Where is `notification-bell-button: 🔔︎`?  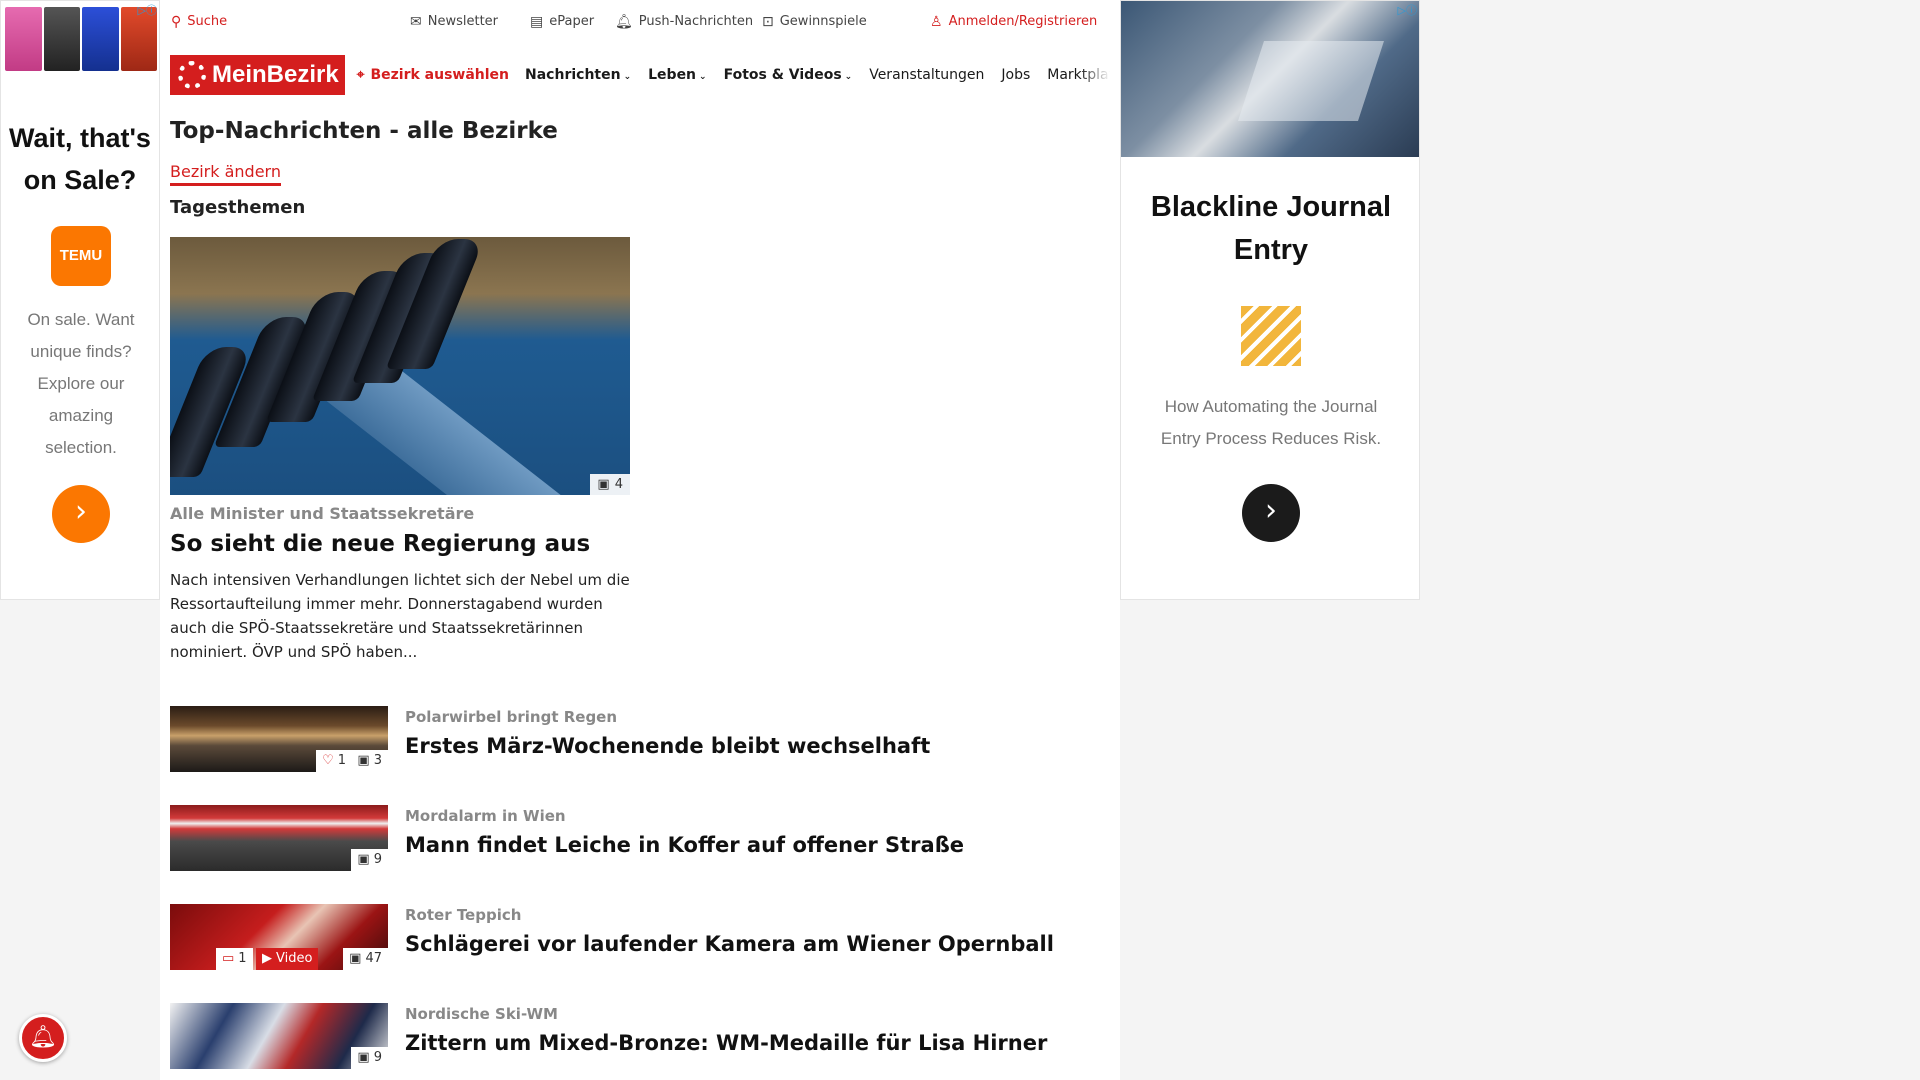 notification-bell-button: 🔔︎ is located at coordinates (43, 1038).